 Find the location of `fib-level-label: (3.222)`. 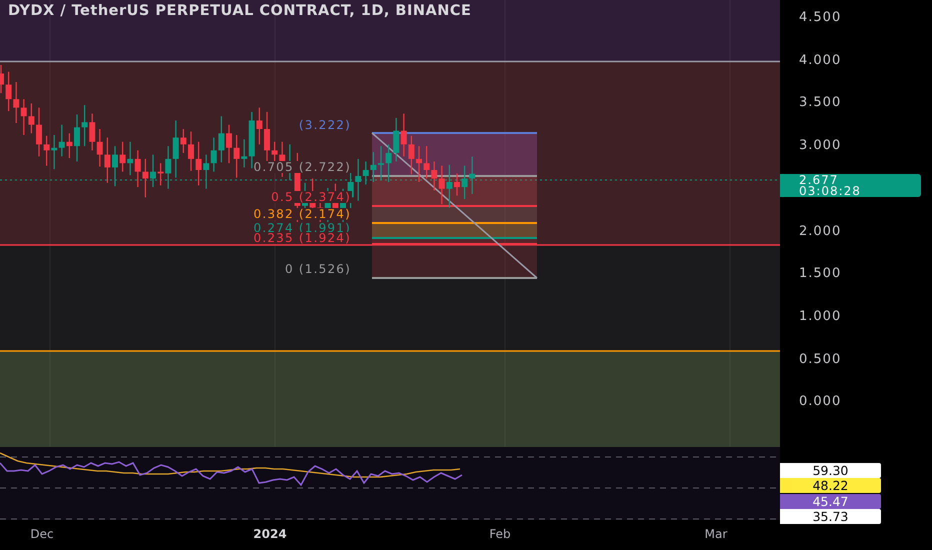

fib-level-label: (3.222) is located at coordinates (325, 125).